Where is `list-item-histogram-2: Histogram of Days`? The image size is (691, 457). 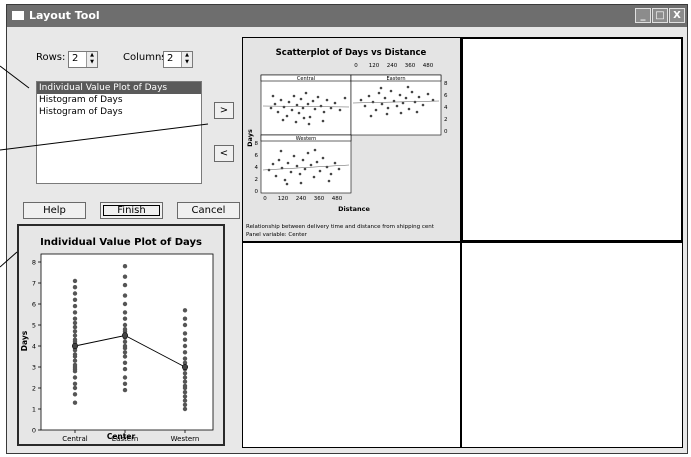
list-item-histogram-2: Histogram of Days is located at coordinates (119, 112).